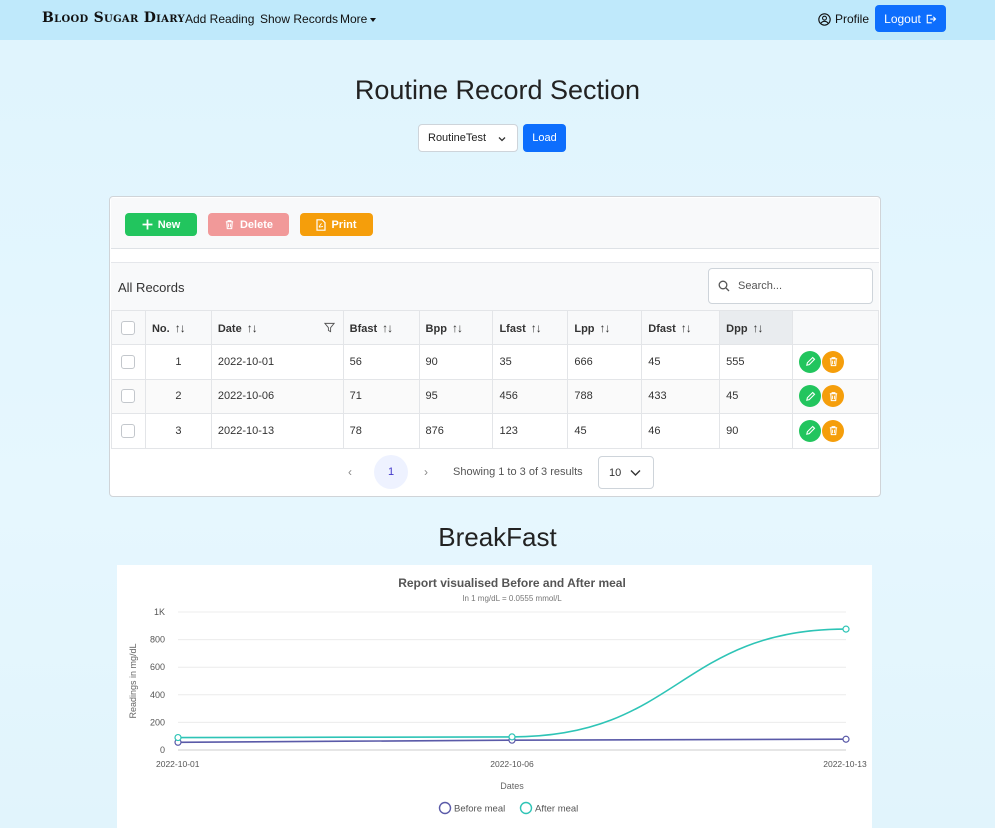  What do you see at coordinates (329, 327) in the screenshot?
I see `filter-icon` at bounding box center [329, 327].